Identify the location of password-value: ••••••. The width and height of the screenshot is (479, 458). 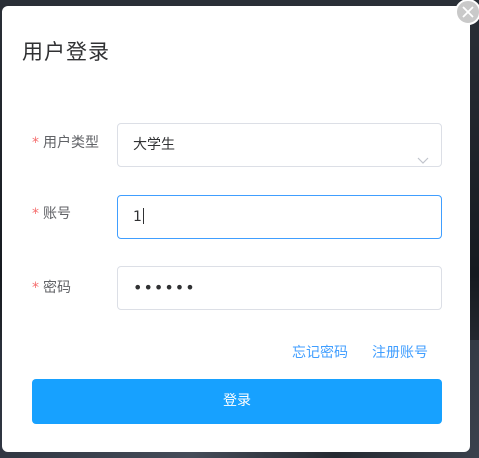
(164, 287).